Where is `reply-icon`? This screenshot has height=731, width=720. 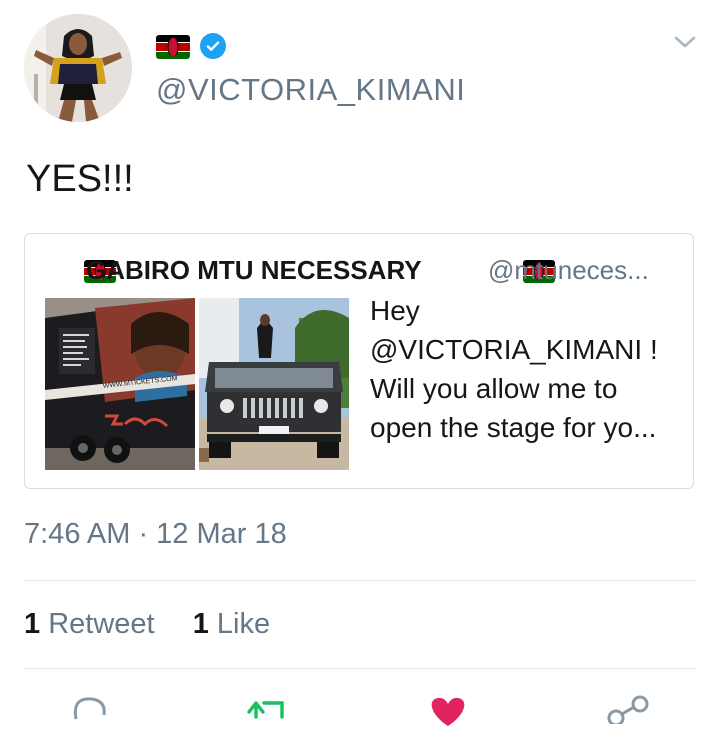 reply-icon is located at coordinates (90, 712).